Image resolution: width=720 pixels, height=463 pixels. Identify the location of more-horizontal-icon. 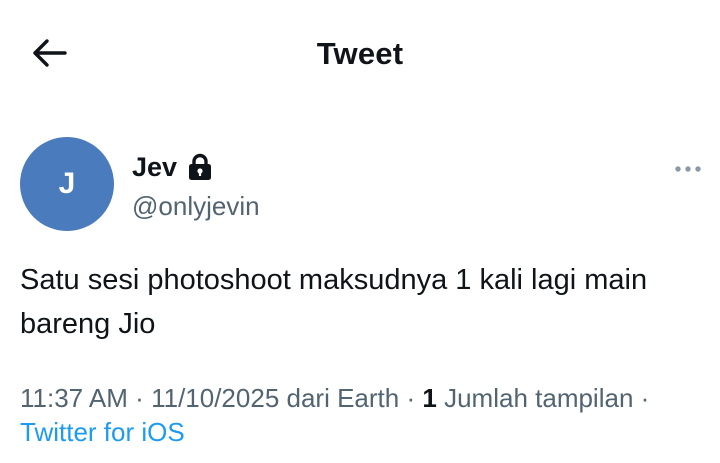
(688, 169).